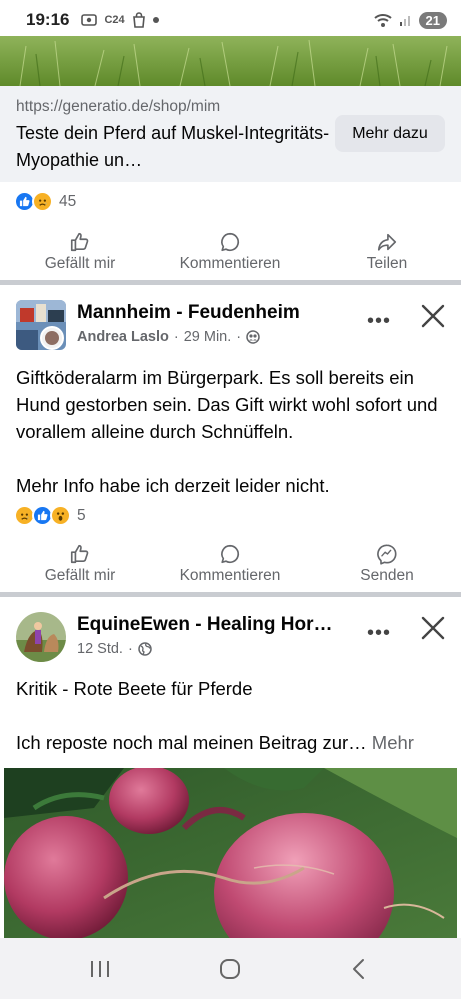  Describe the element at coordinates (208, 337) in the screenshot. I see `post-time: 29 Min.` at that location.